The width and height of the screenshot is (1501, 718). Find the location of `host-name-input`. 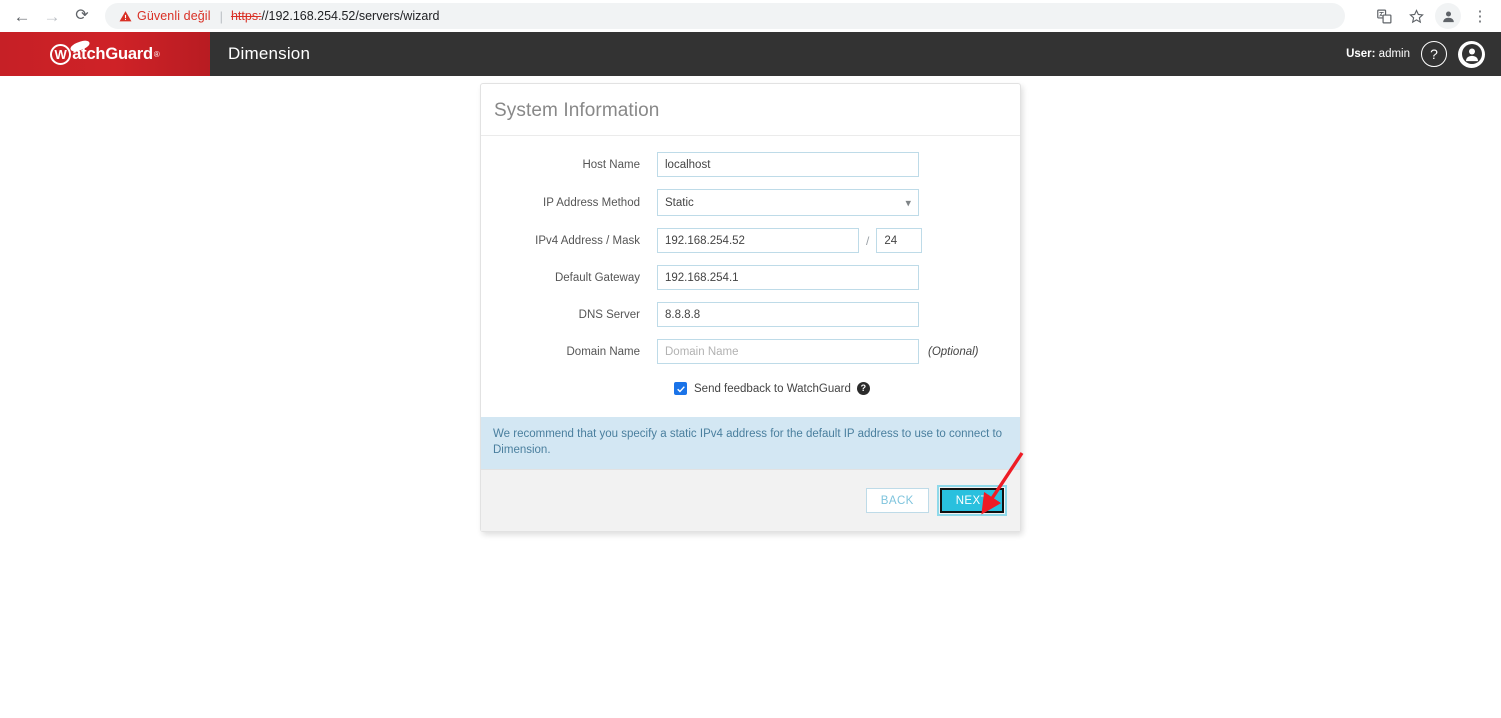

host-name-input is located at coordinates (788, 164).